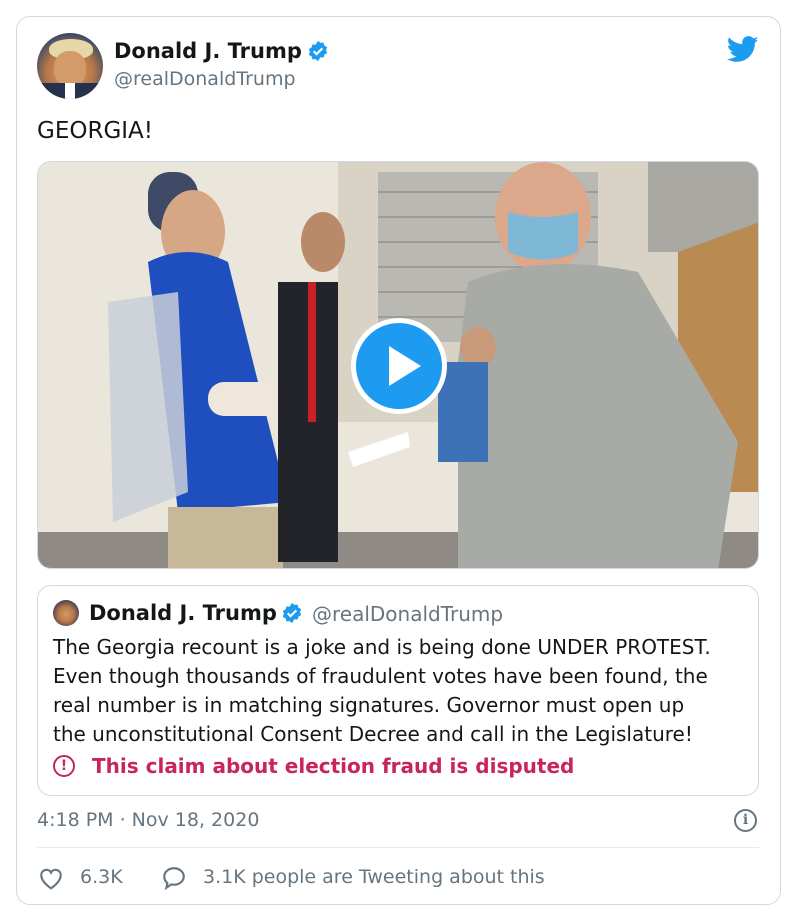  What do you see at coordinates (183, 613) in the screenshot?
I see `quoted-author-name: Donald J. Trump` at bounding box center [183, 613].